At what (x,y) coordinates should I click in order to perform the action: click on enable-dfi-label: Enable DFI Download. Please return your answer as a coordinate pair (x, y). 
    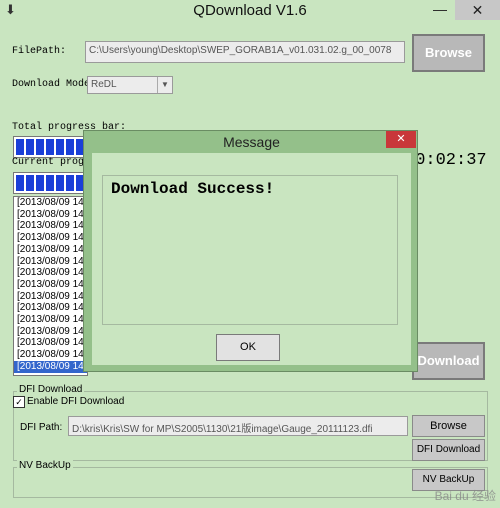
    Looking at the image, I should click on (76, 401).